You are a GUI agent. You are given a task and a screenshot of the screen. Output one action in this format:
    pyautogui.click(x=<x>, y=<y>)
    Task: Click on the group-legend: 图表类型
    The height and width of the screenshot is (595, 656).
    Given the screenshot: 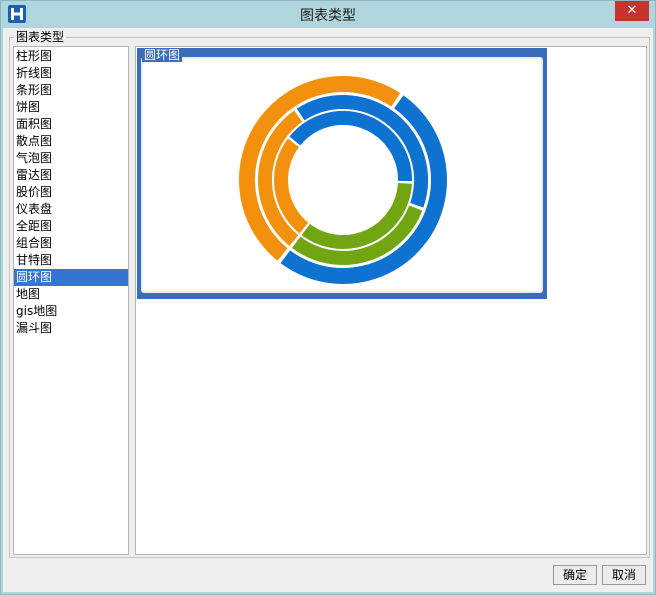 What is the action you would take?
    pyautogui.click(x=40, y=37)
    